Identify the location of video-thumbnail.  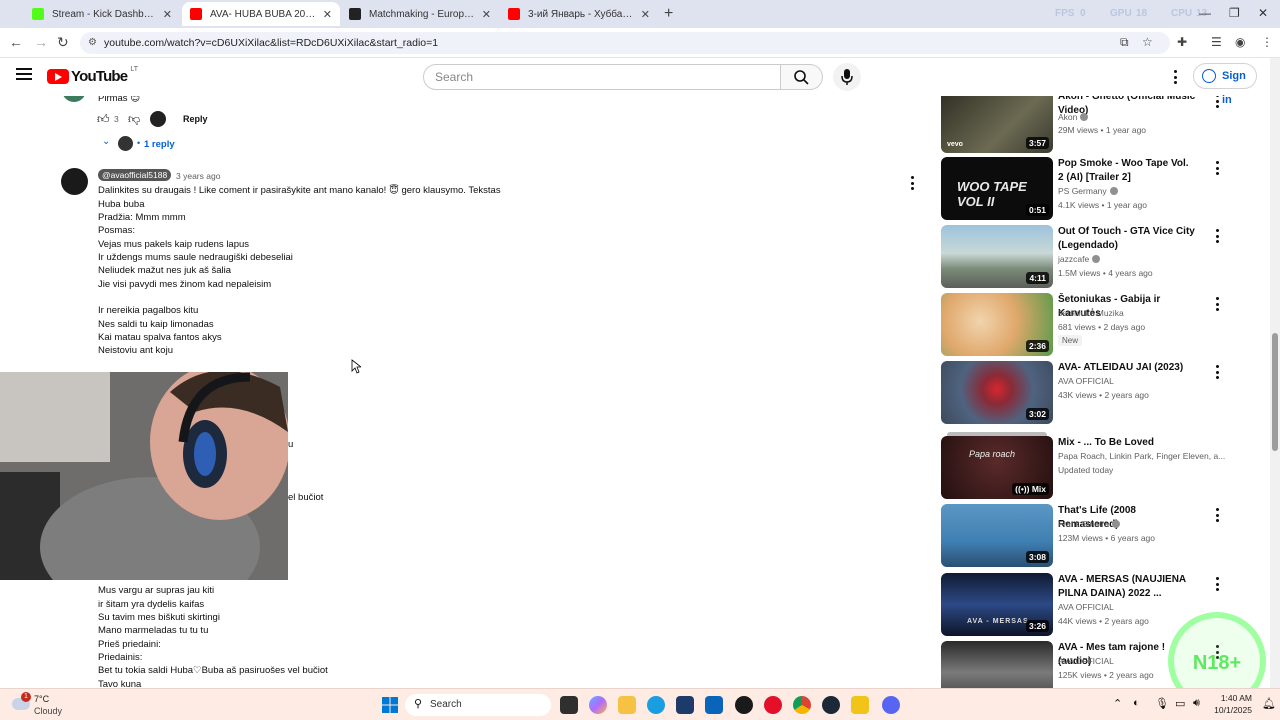
(997, 664).